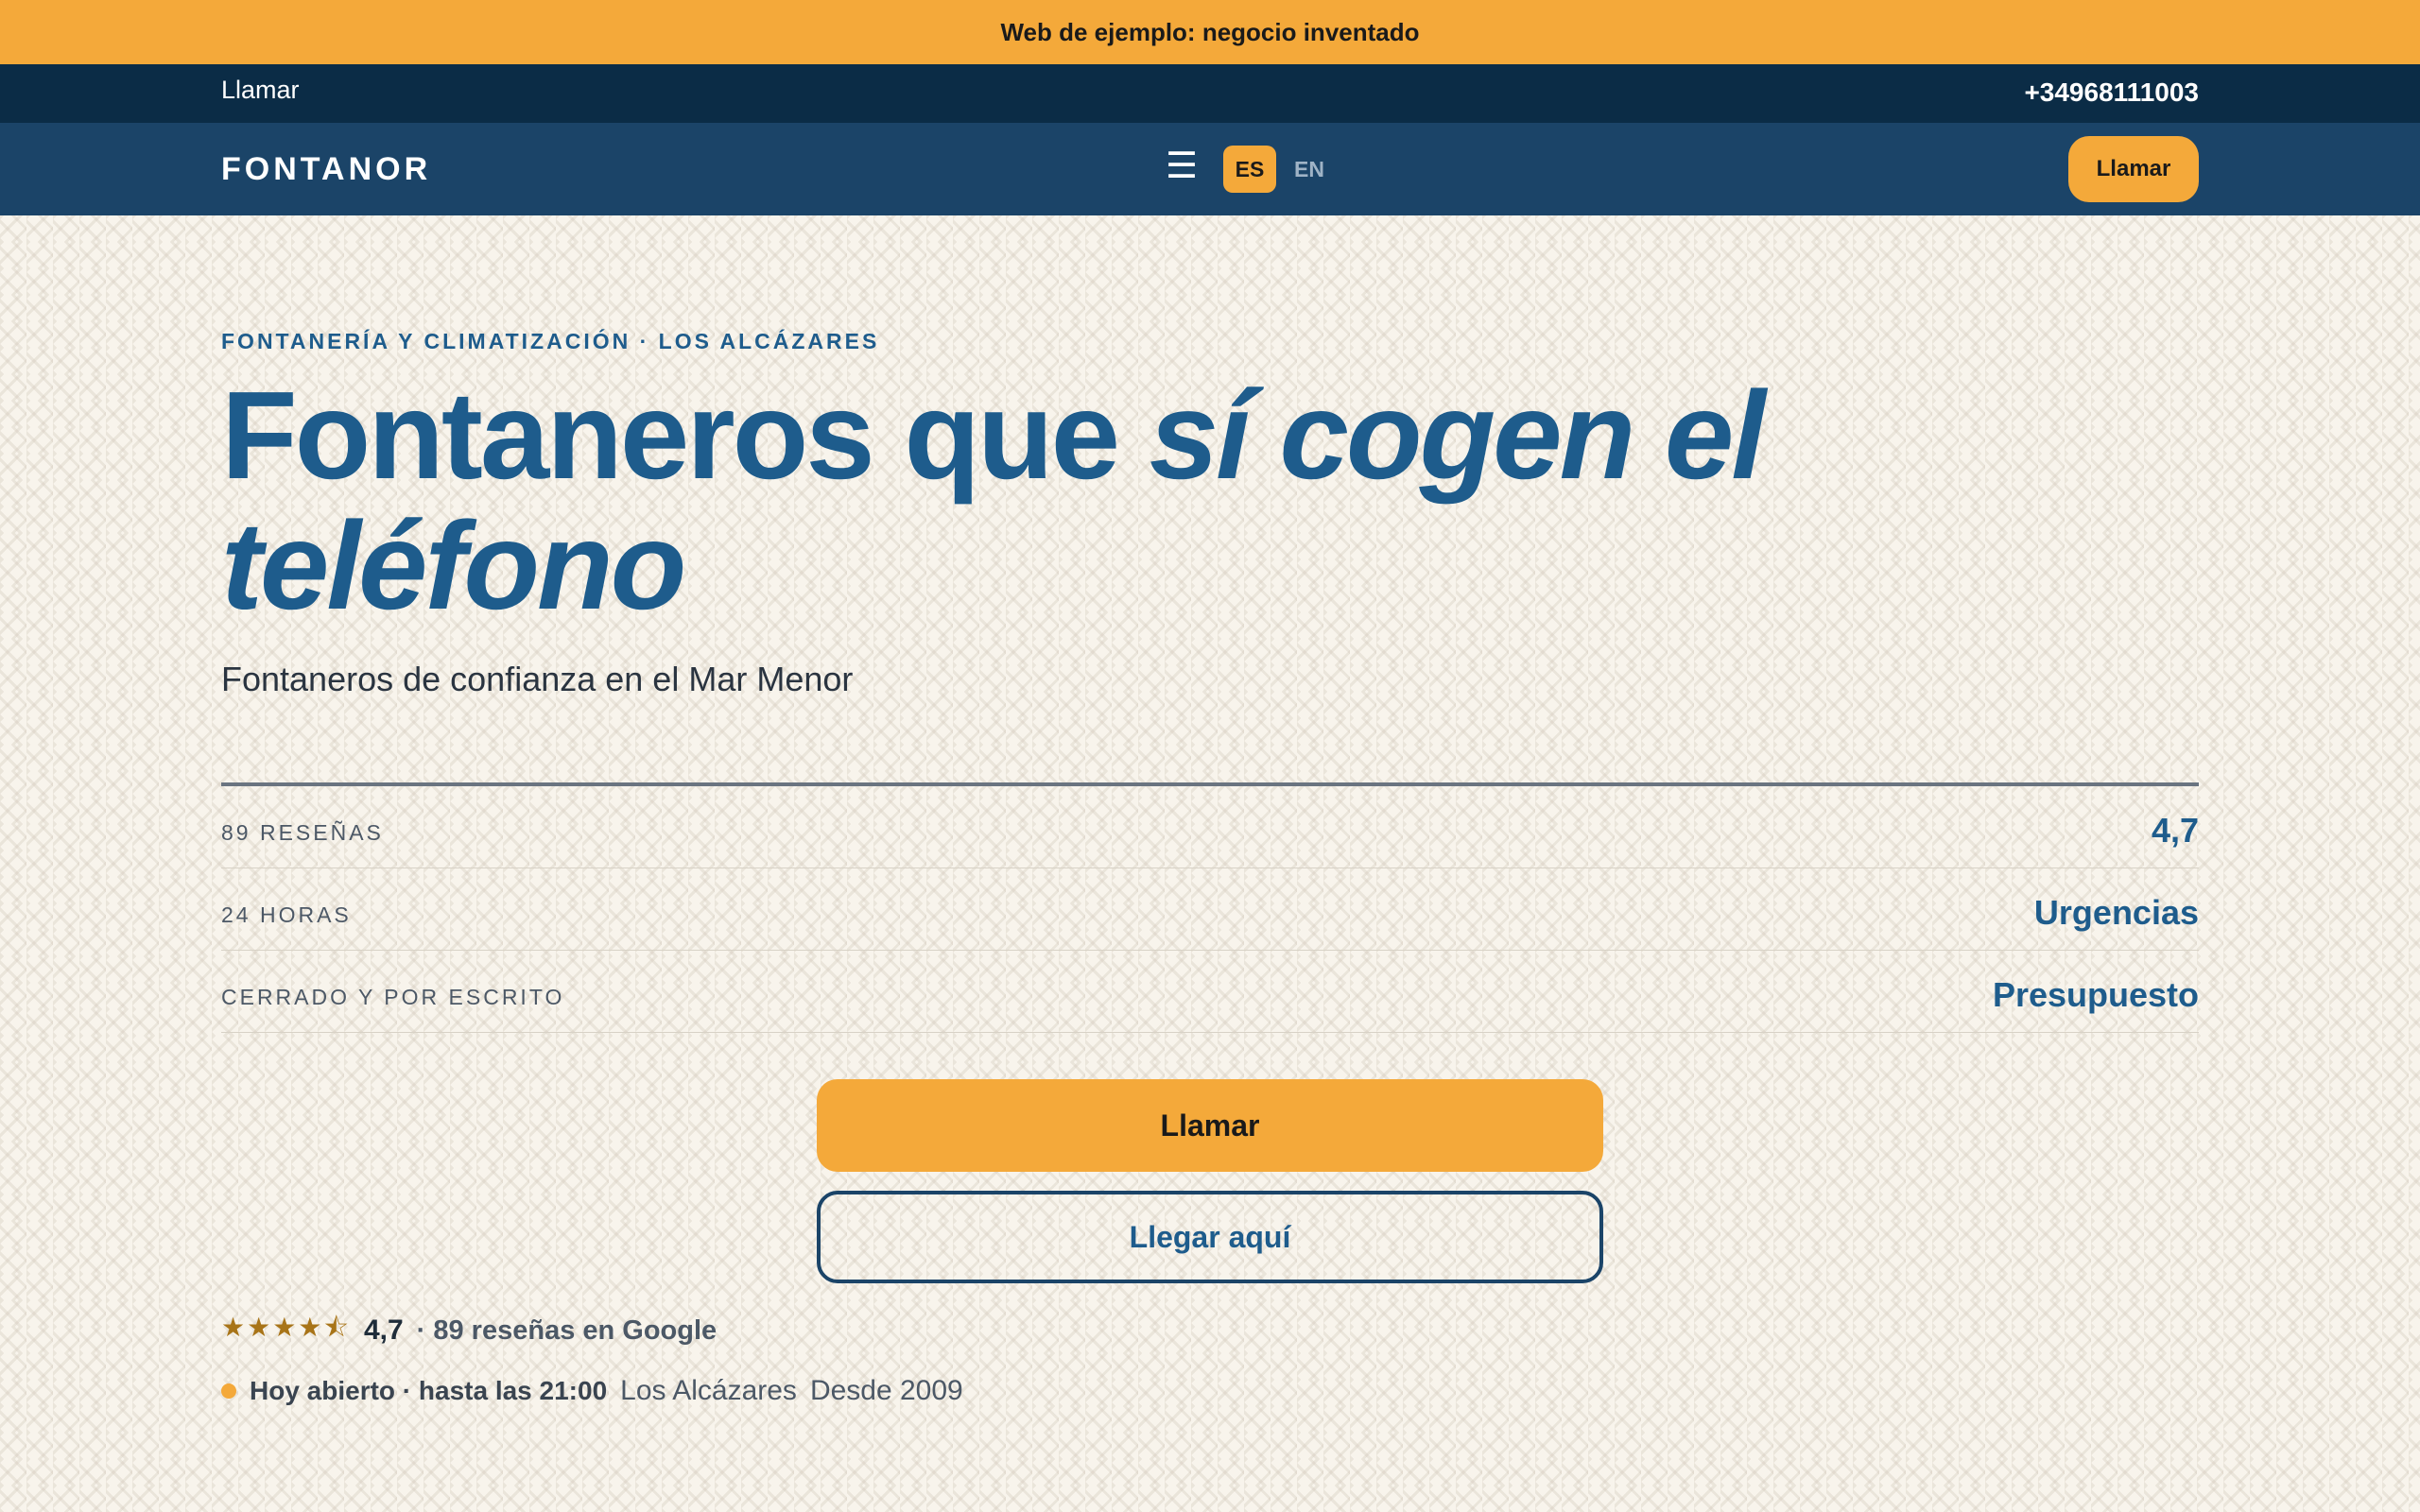 The height and width of the screenshot is (1512, 2420). Describe the element at coordinates (1210, 1125) in the screenshot. I see `call-button: Llamar` at that location.